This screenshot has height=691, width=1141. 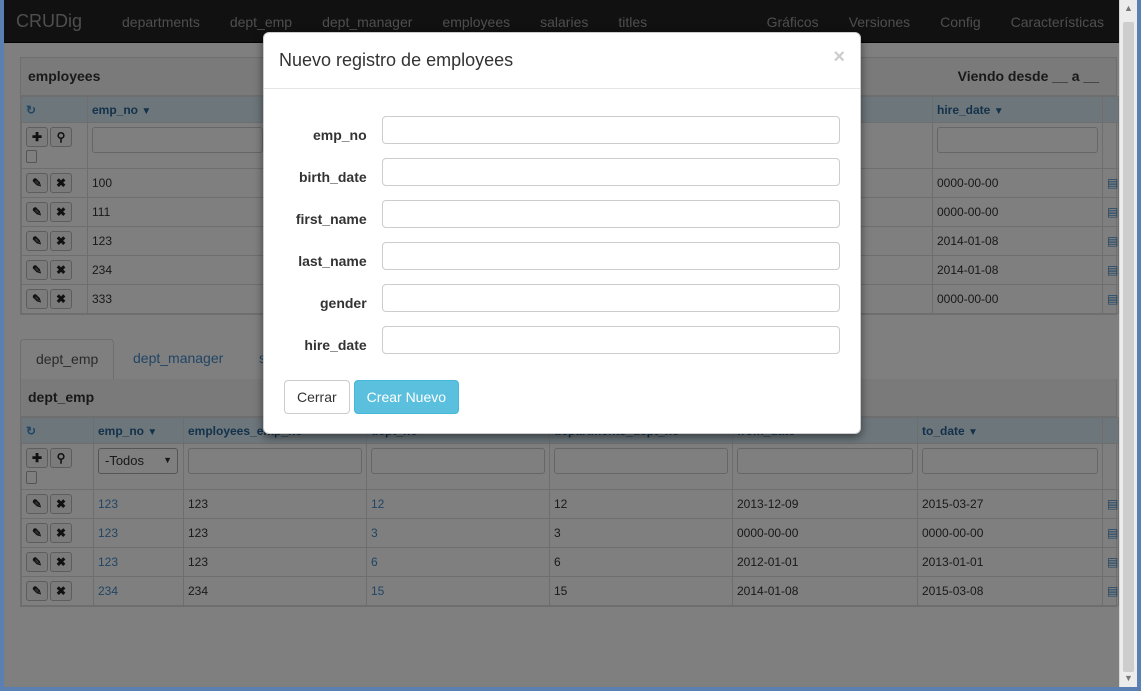 I want to click on scrollbar-thumb, so click(x=1128, y=347).